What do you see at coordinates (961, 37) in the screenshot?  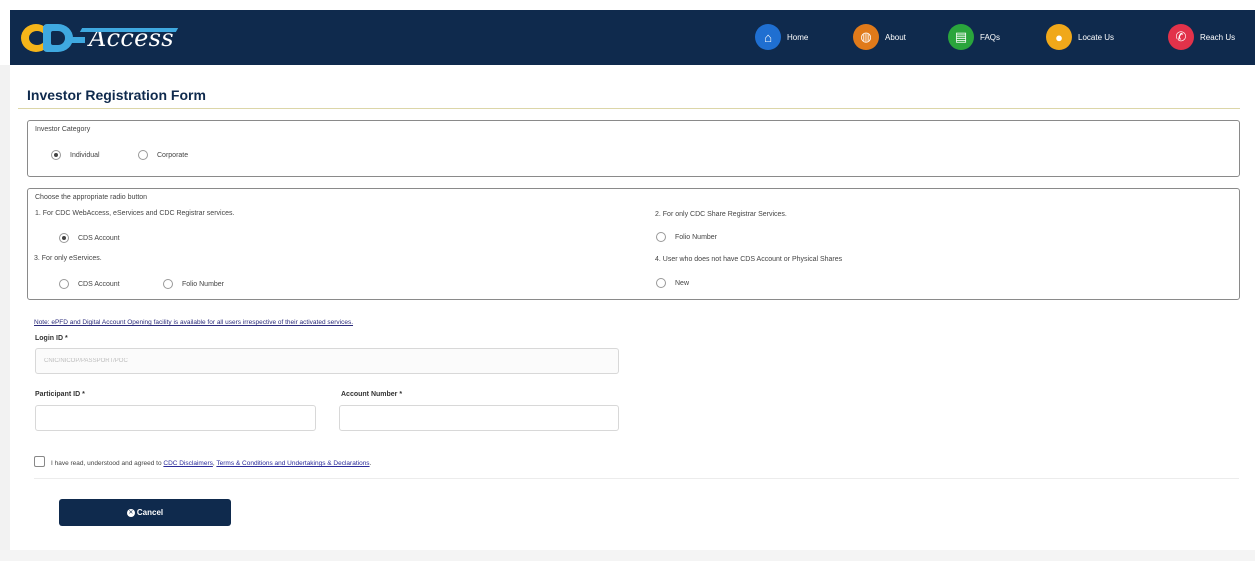 I see `chat-icon: ▤` at bounding box center [961, 37].